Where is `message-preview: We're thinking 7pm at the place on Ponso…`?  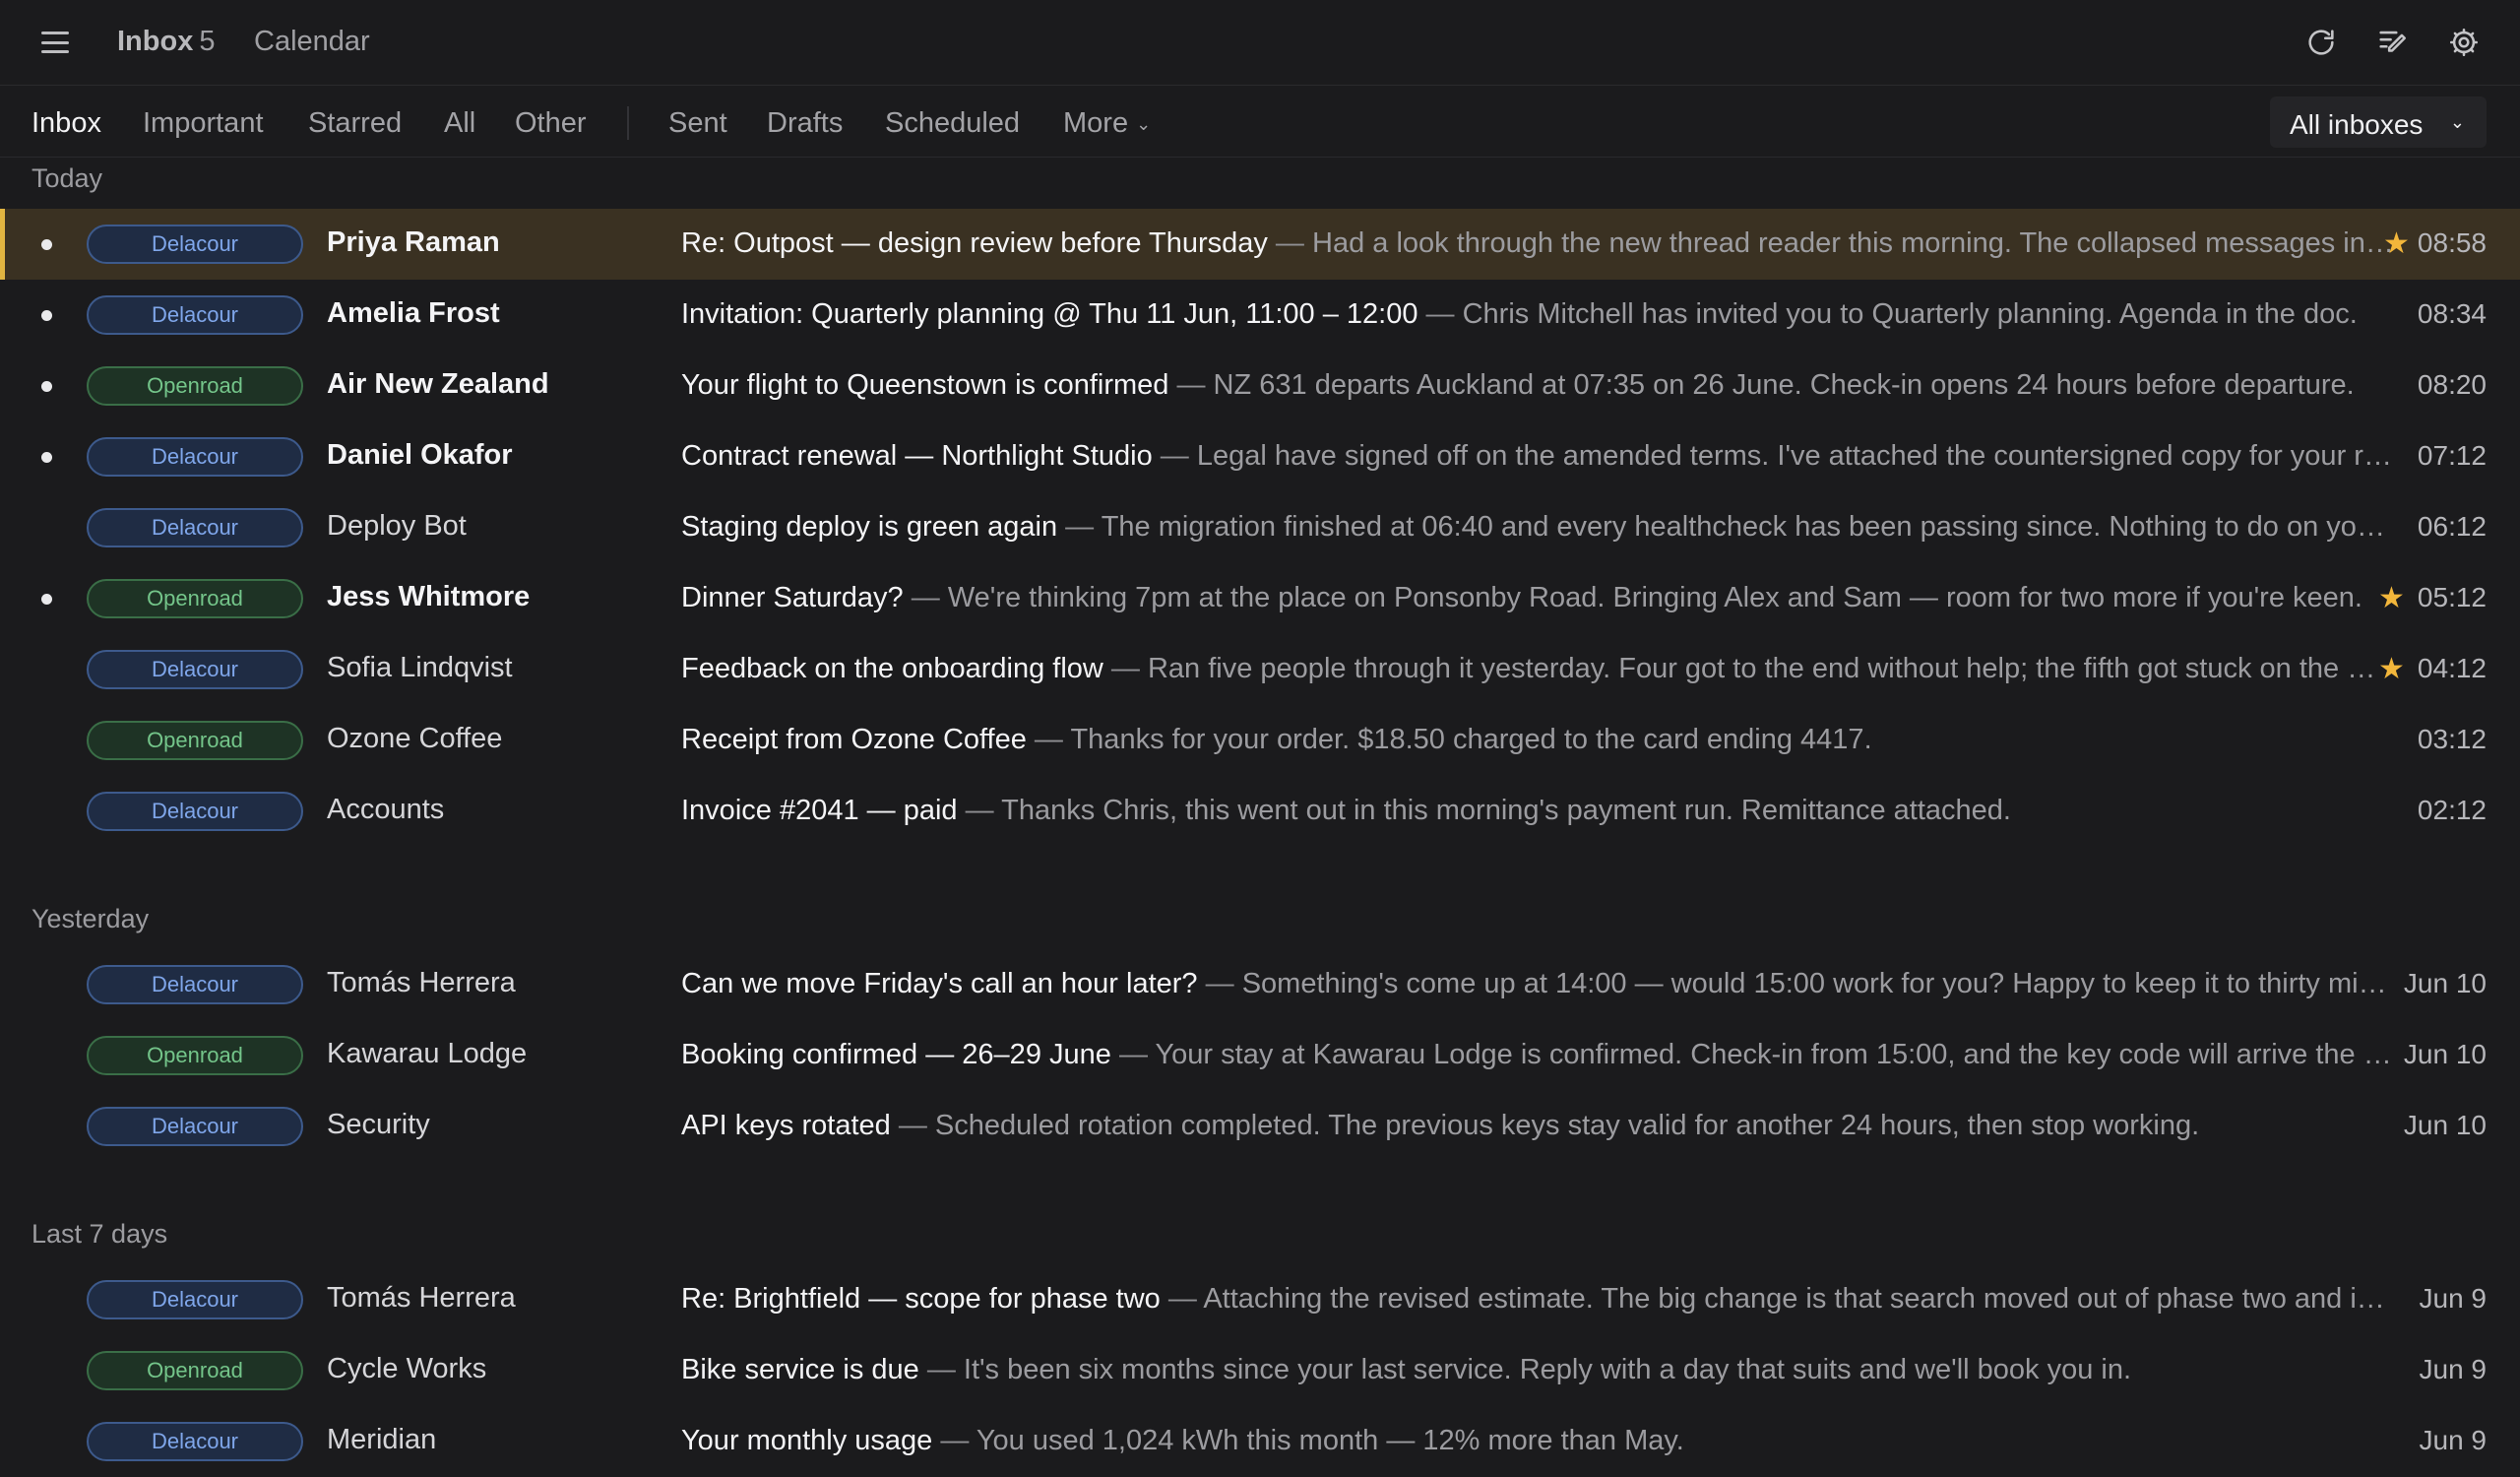 message-preview: We're thinking 7pm at the place on Ponso… is located at coordinates (1654, 597).